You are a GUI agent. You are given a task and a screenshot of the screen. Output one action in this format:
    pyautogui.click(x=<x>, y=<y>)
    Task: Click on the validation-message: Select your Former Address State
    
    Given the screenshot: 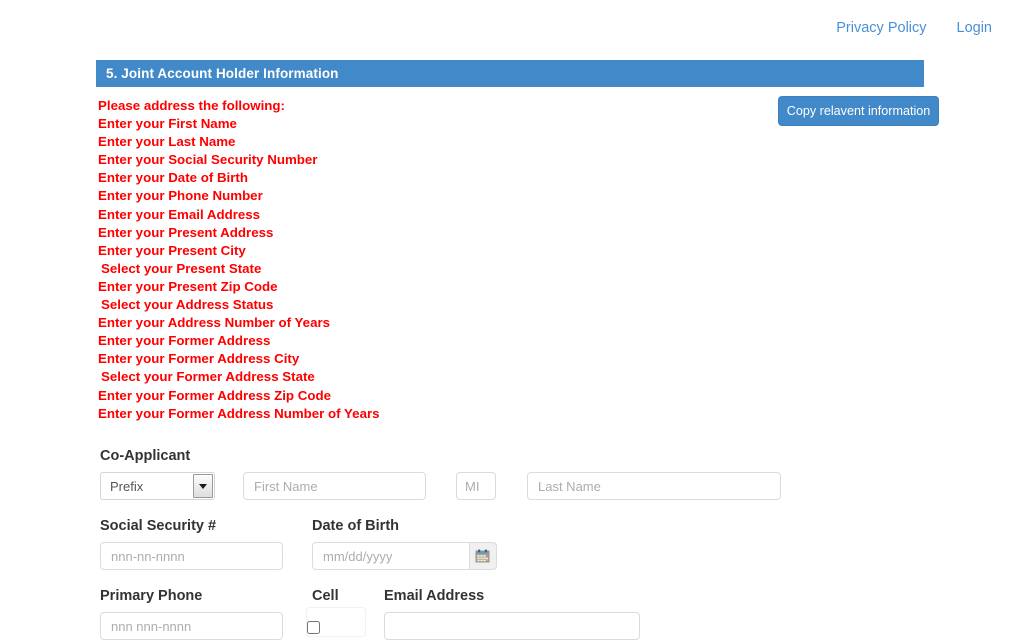 What is the action you would take?
    pyautogui.click(x=208, y=377)
    